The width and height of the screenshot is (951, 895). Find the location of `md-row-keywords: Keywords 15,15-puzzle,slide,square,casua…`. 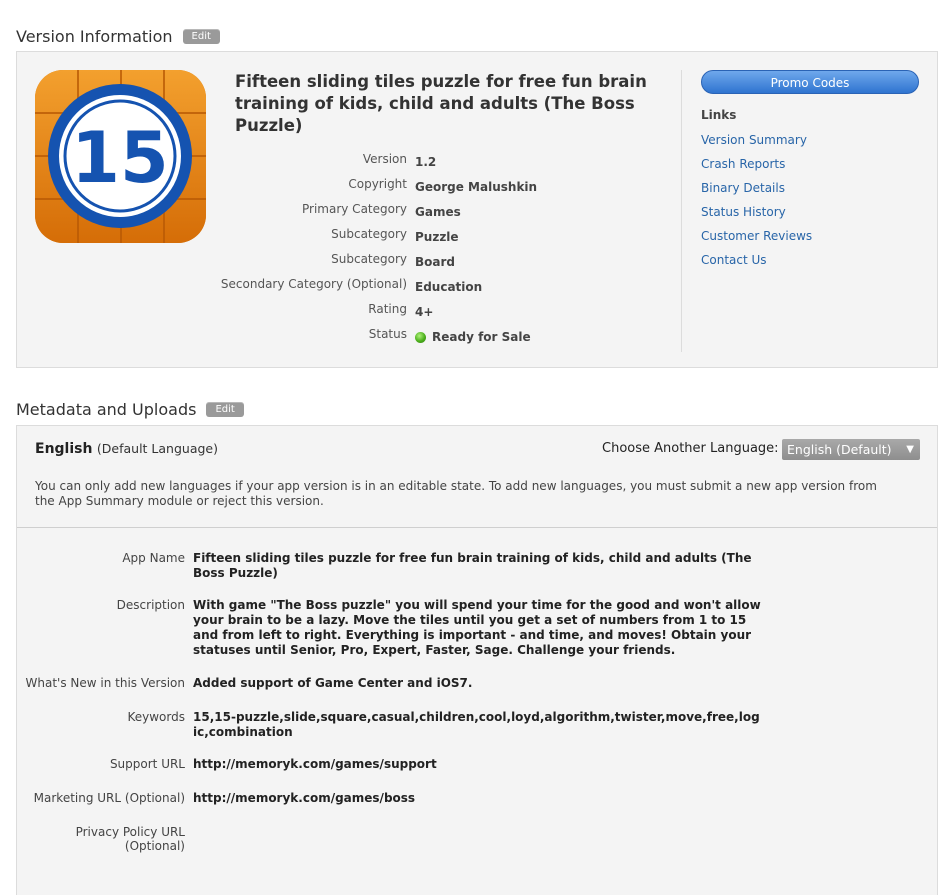

md-row-keywords: Keywords 15,15-puzzle,slide,square,casua… is located at coordinates (467, 725).